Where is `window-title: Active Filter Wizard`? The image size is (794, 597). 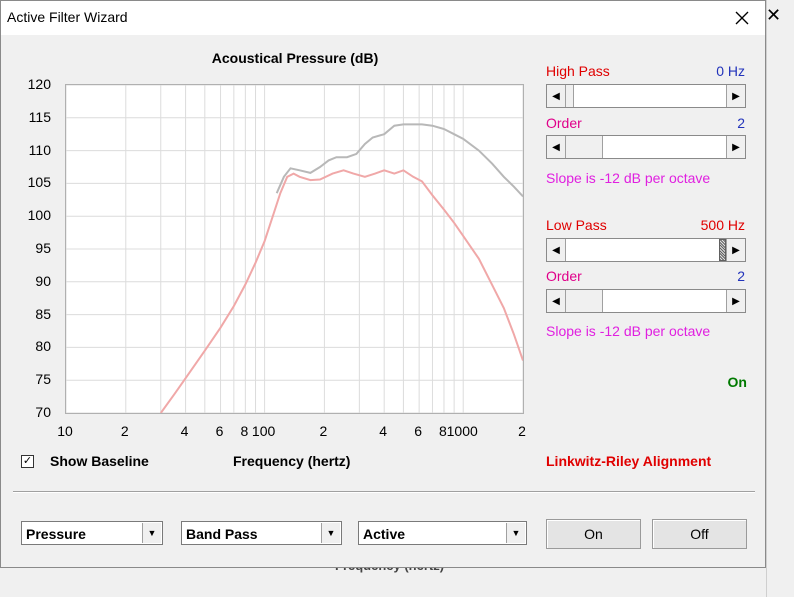 window-title: Active Filter Wizard is located at coordinates (67, 17).